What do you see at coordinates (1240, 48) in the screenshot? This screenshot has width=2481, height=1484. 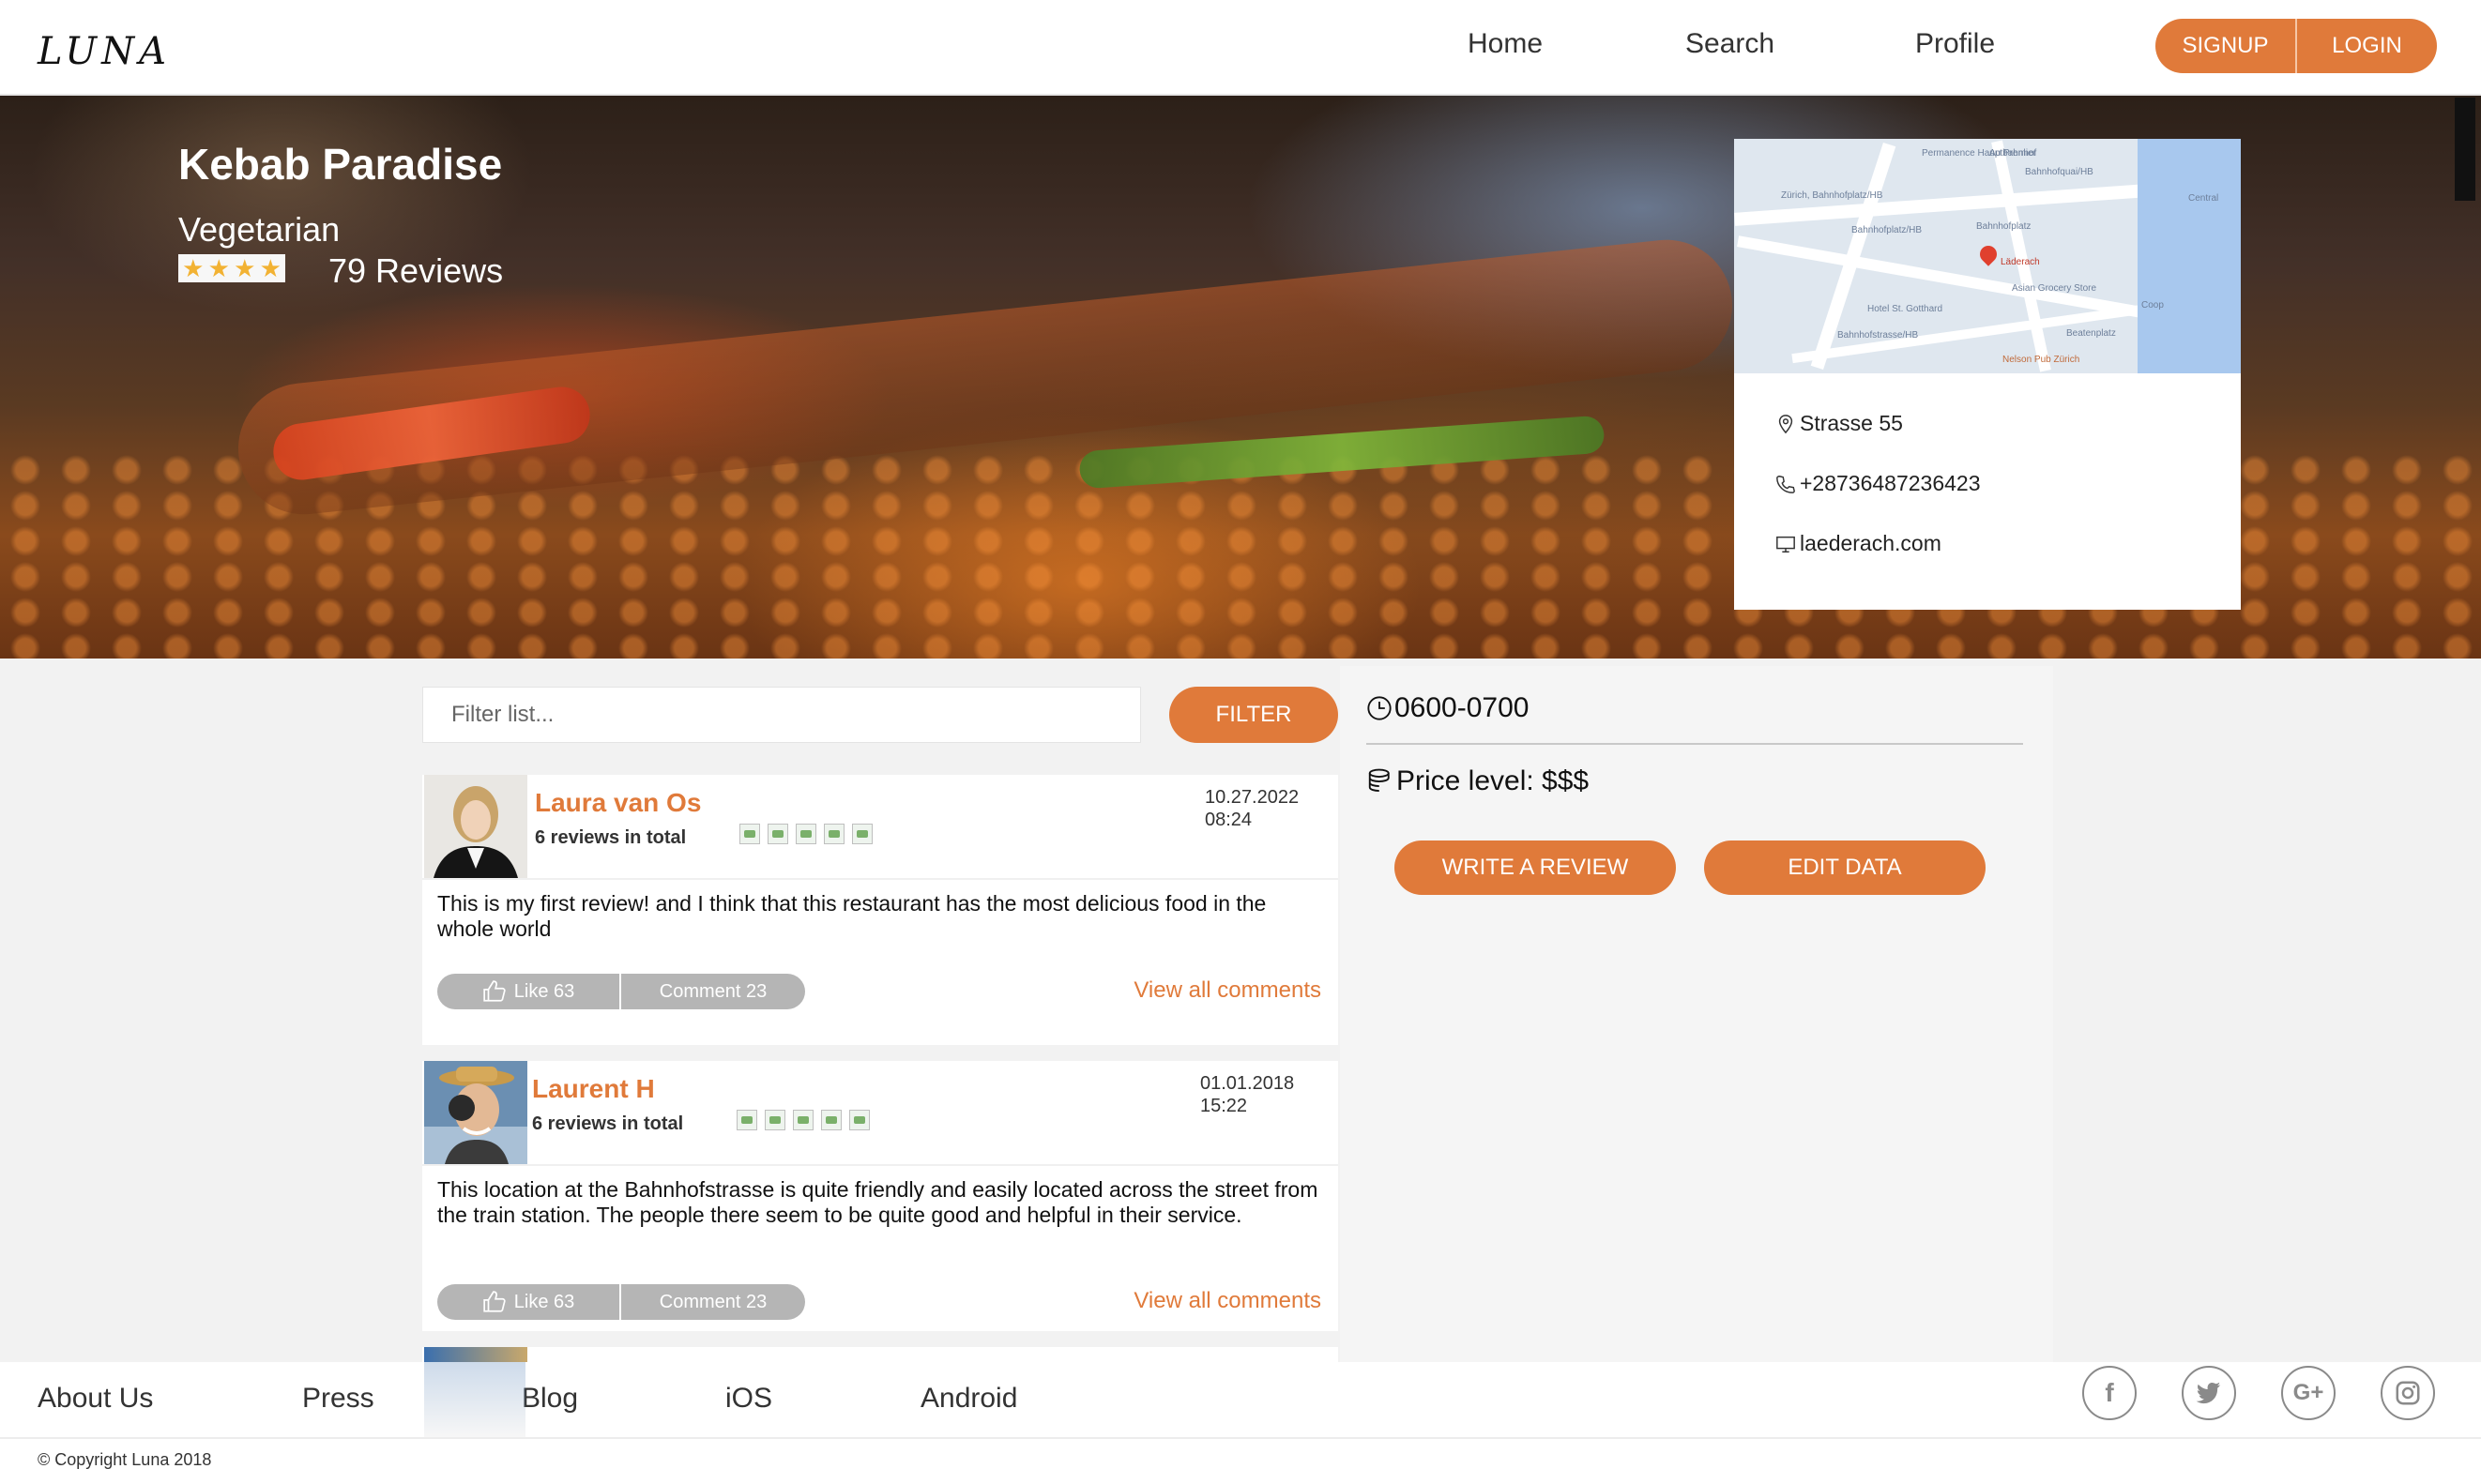 I see `top-header: LUNA Home Search Profile SIGNUP LOGIN` at bounding box center [1240, 48].